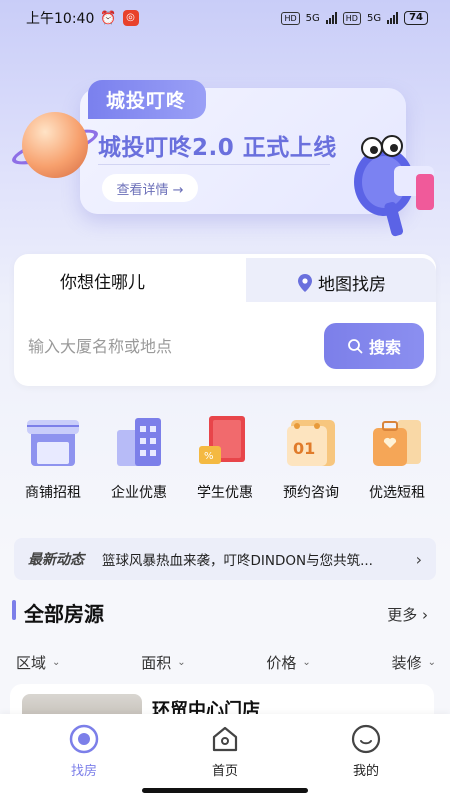 The width and height of the screenshot is (450, 800). Describe the element at coordinates (150, 188) in the screenshot. I see `view-details-button: 查看详情 →` at that location.